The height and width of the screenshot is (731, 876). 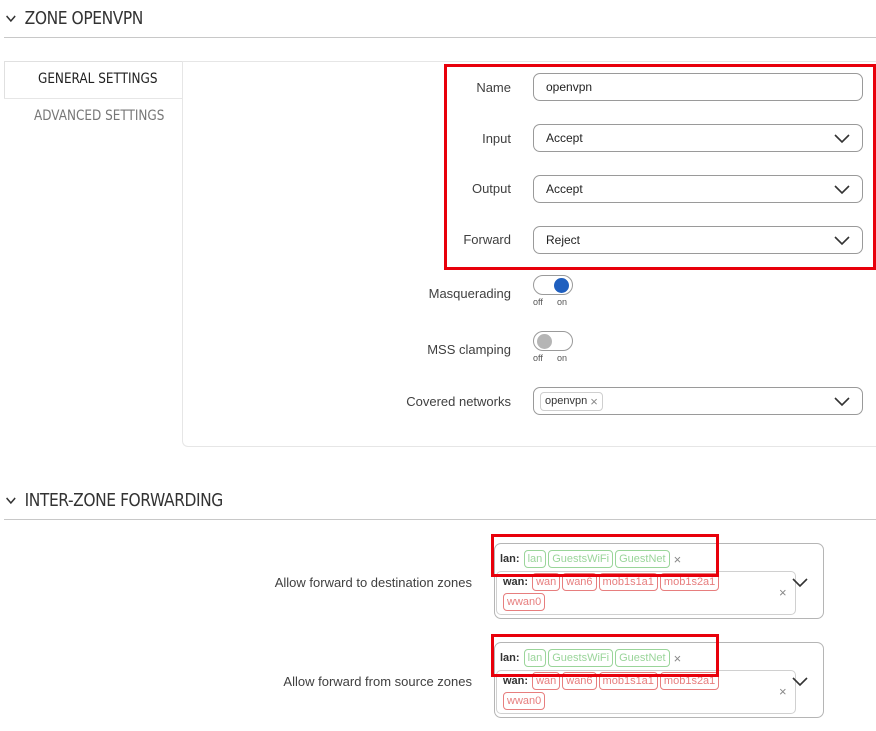 I want to click on name-label: Name, so click(x=493, y=87).